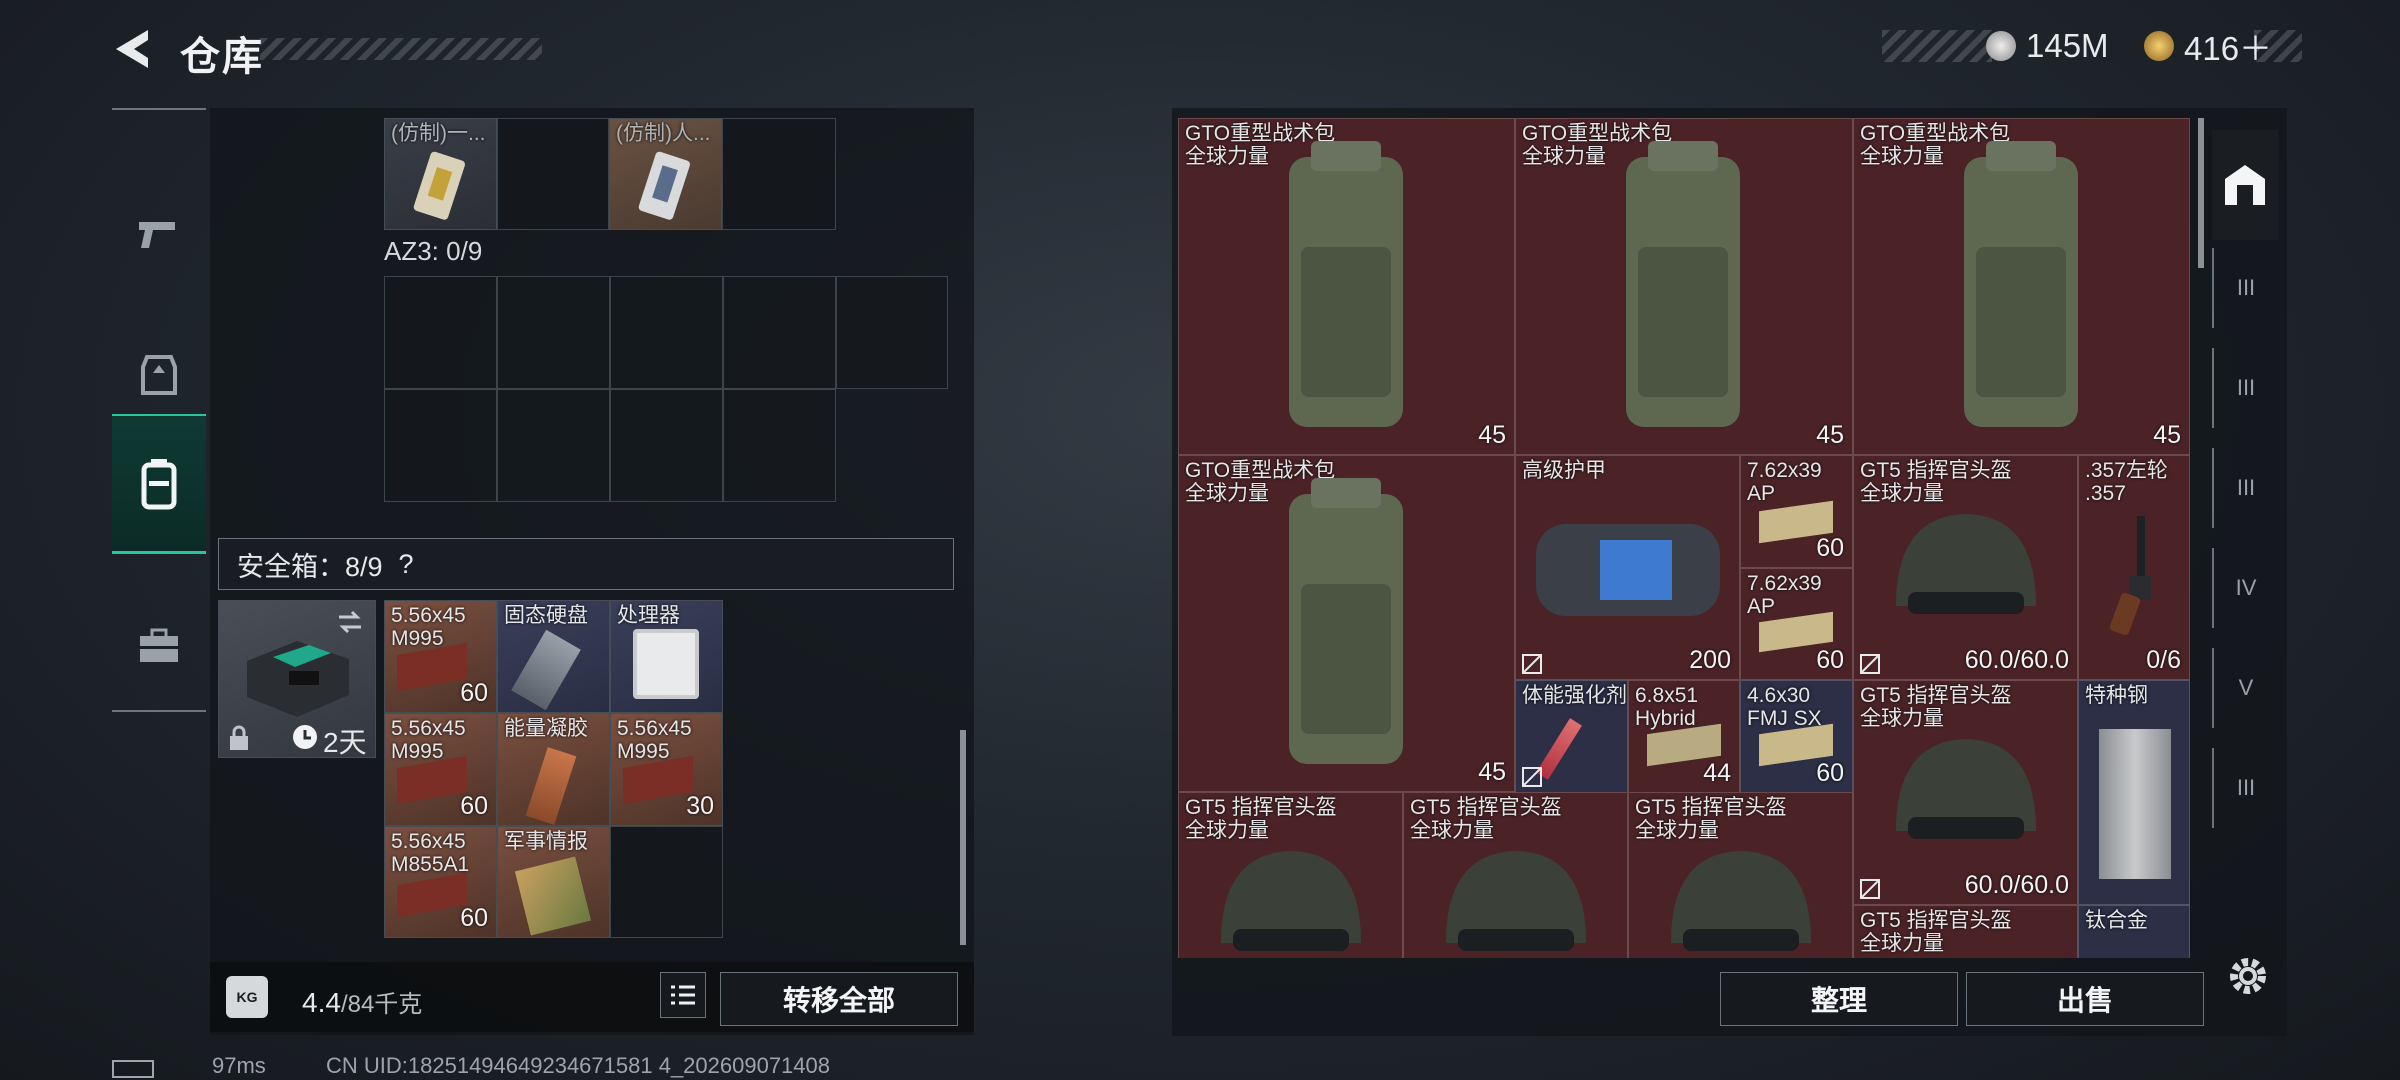 This screenshot has width=2400, height=1080. Describe the element at coordinates (1830, 435) in the screenshot. I see `item-count: 45` at that location.